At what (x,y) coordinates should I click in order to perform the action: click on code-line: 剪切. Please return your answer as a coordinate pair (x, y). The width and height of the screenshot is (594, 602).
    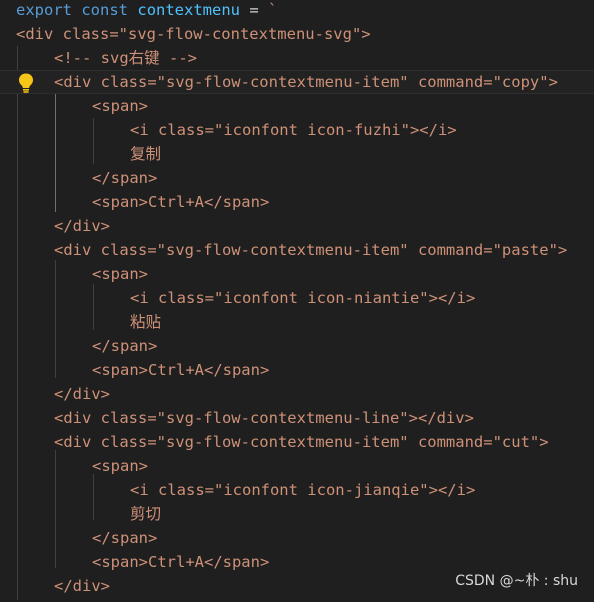
    Looking at the image, I should click on (297, 514).